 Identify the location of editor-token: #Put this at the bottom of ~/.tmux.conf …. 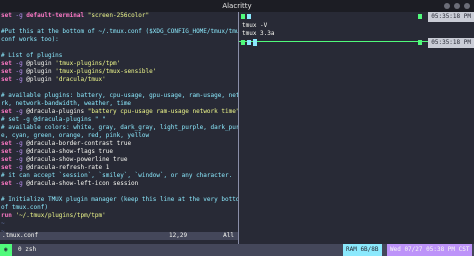
(119, 31).